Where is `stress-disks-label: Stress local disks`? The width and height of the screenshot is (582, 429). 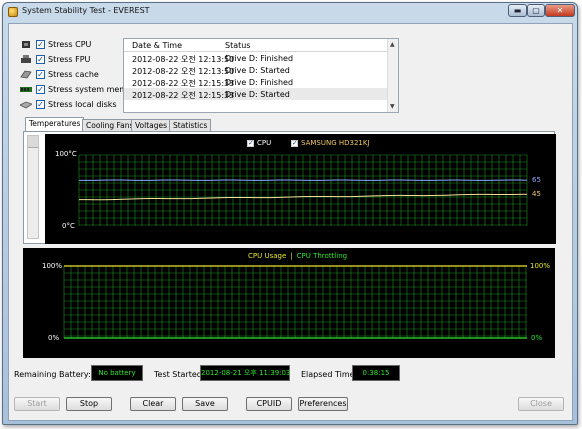 stress-disks-label: Stress local disks is located at coordinates (82, 104).